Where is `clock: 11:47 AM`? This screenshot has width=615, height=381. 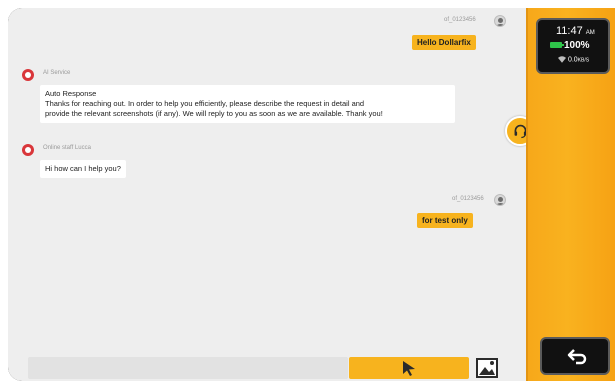
clock: 11:47 AM is located at coordinates (575, 31).